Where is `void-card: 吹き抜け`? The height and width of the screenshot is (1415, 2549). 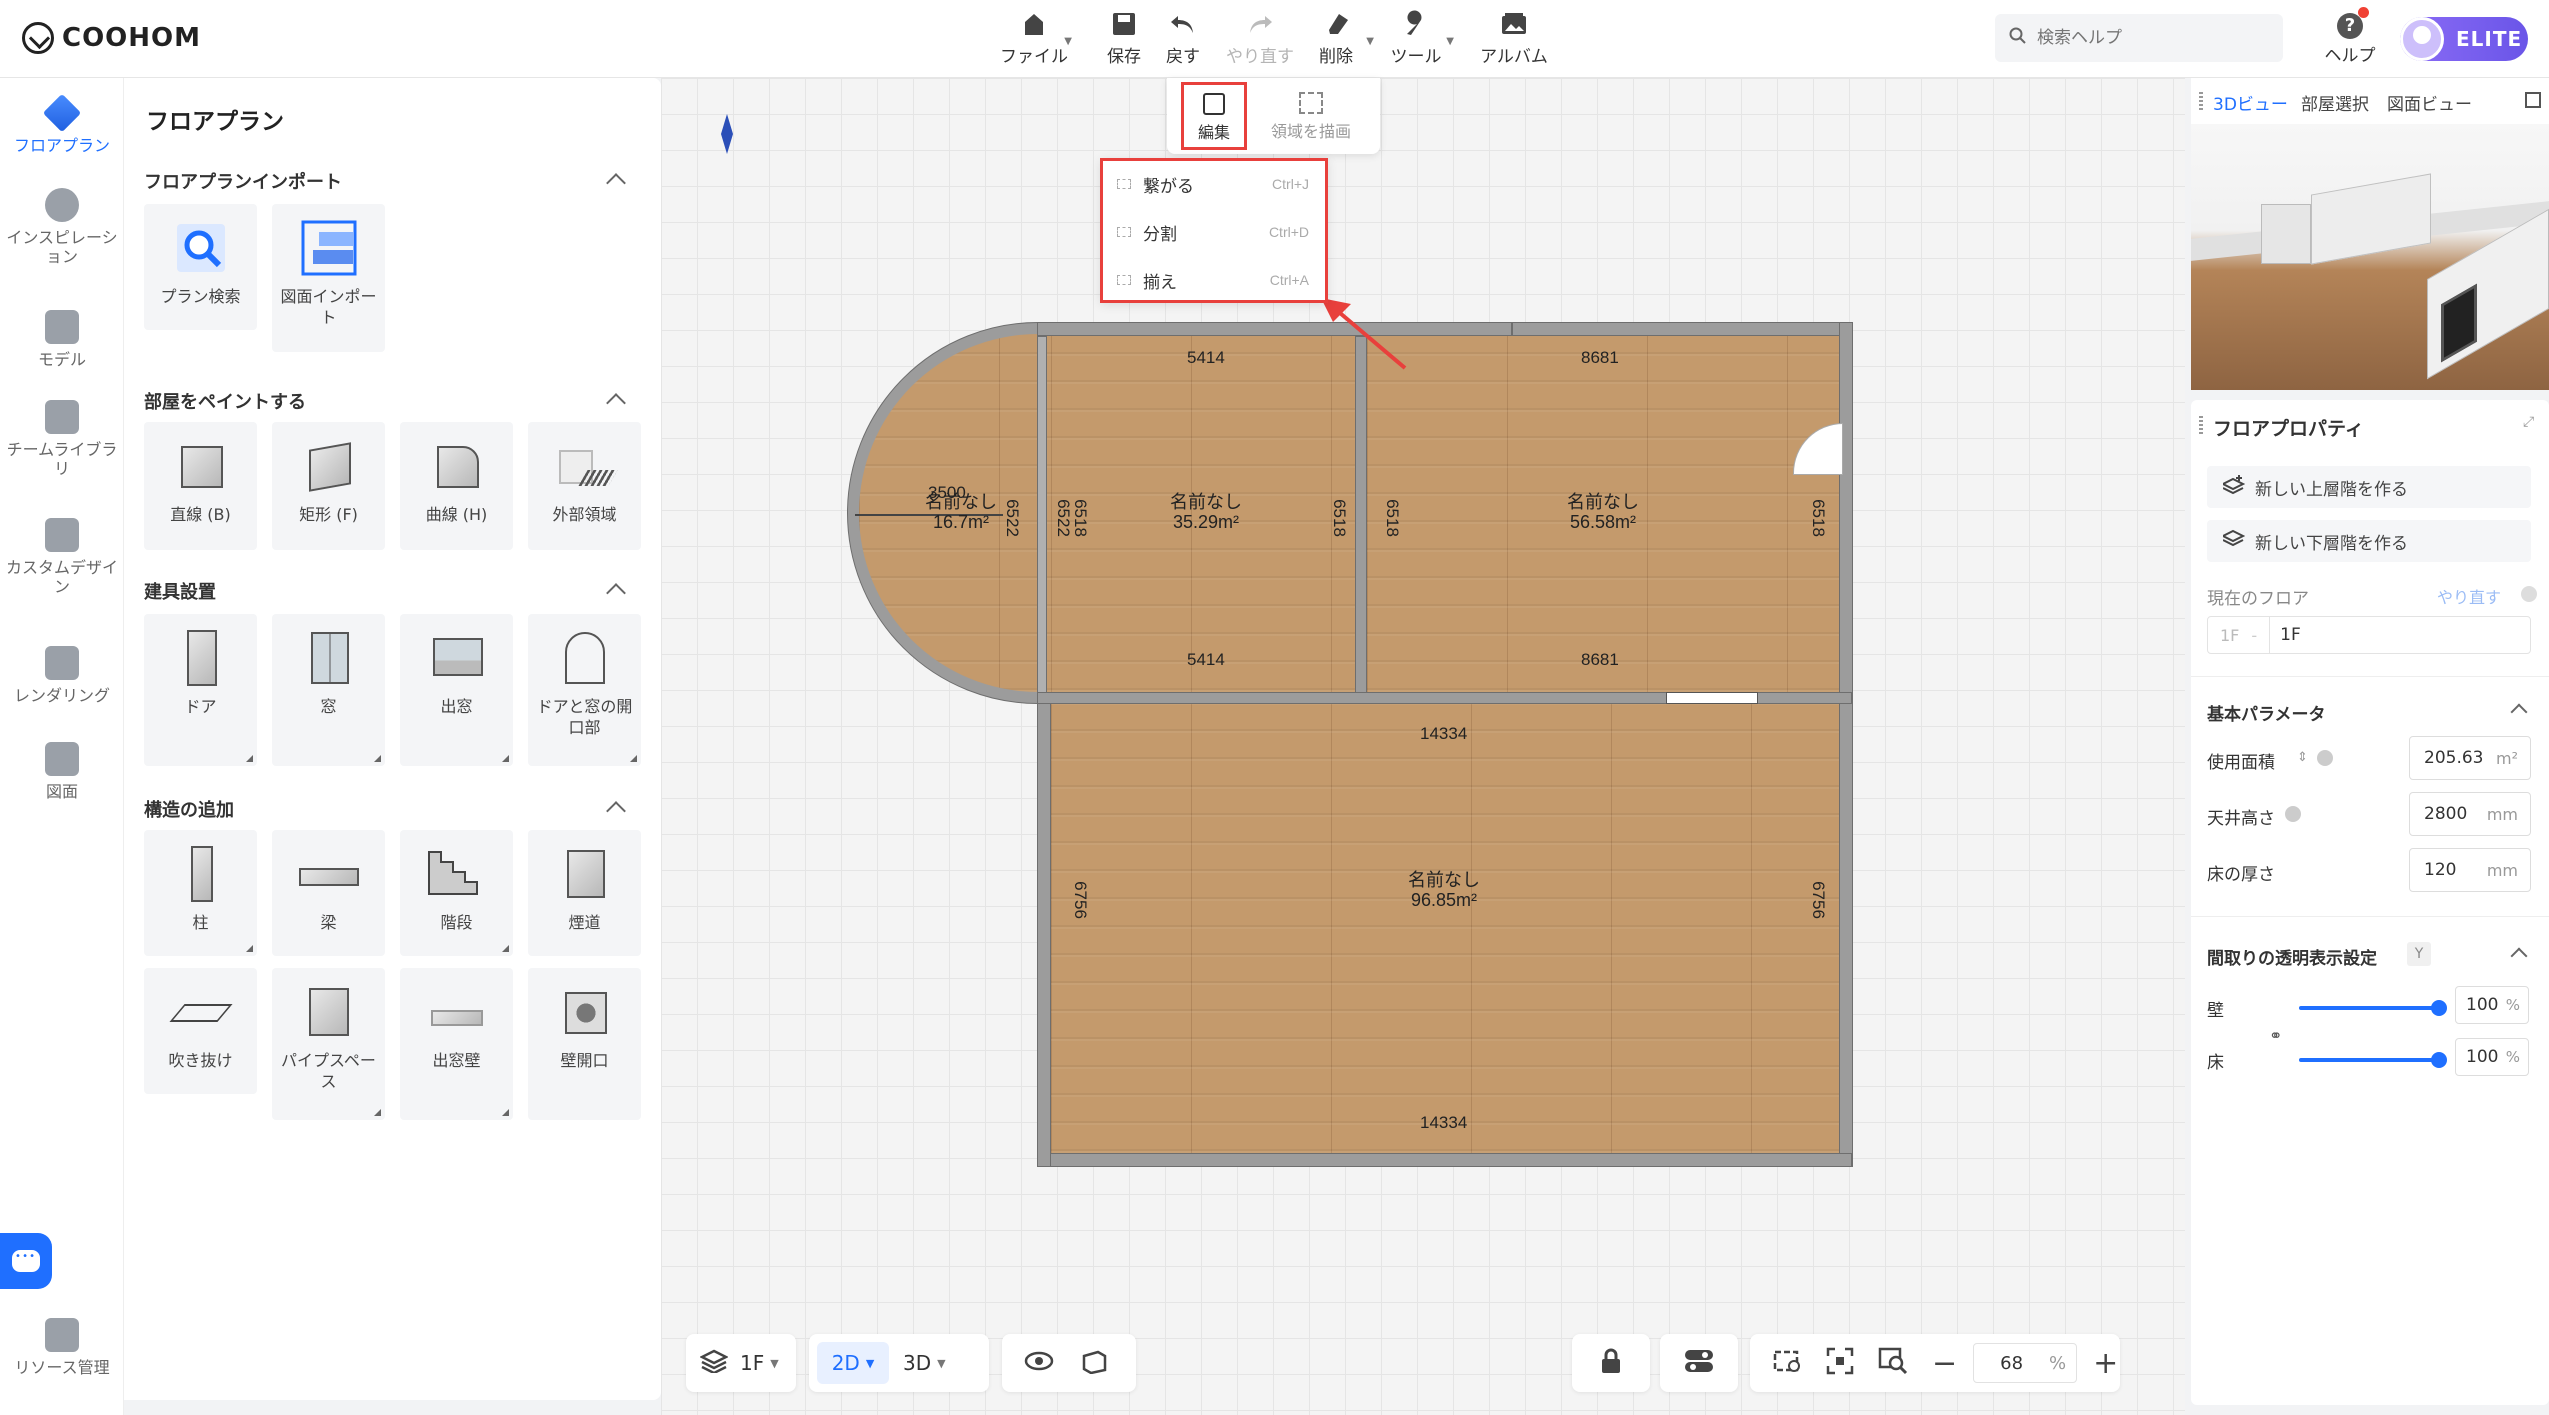
void-card: 吹き抜け is located at coordinates (200, 1031).